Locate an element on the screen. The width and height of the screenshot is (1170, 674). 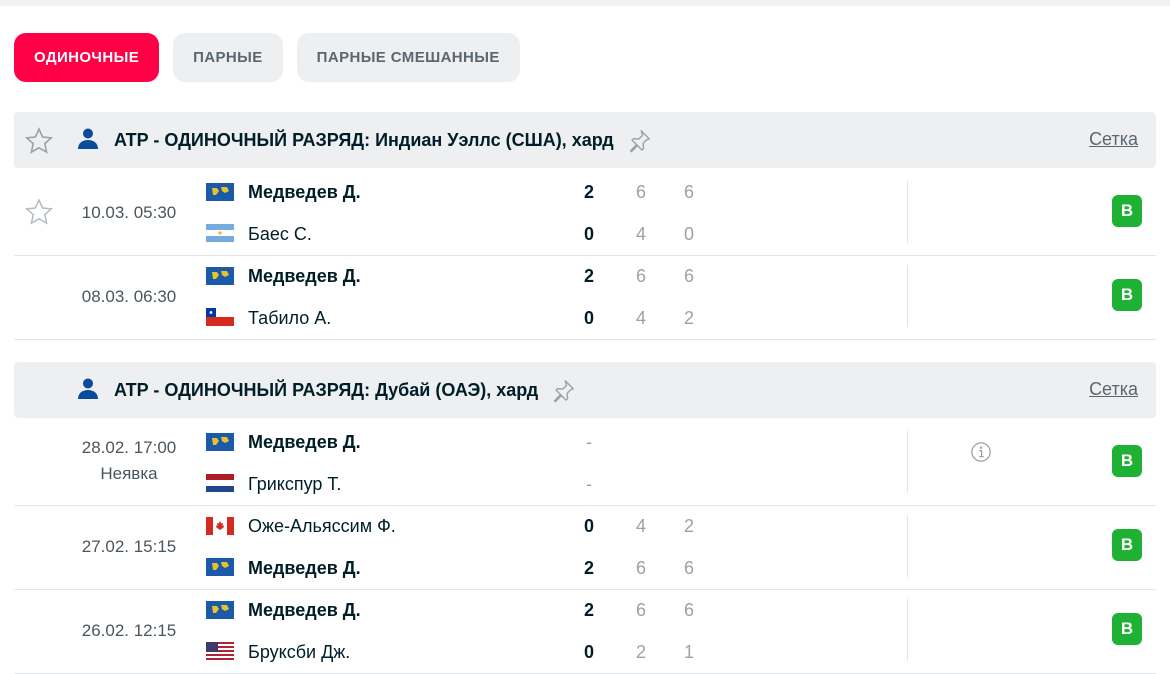
league-name: Индиан Уэллс (США), хард is located at coordinates (494, 139).